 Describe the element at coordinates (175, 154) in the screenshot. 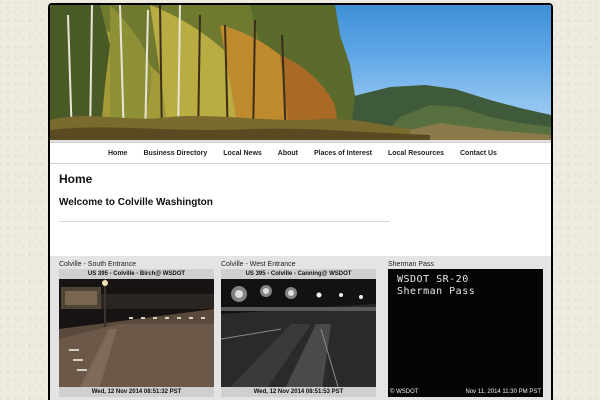

I see `nav-item-business-directory: Business Directory` at that location.